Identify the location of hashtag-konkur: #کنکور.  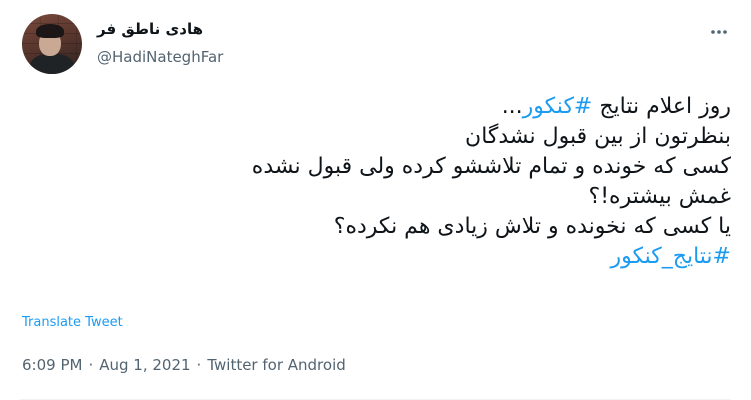
(558, 106).